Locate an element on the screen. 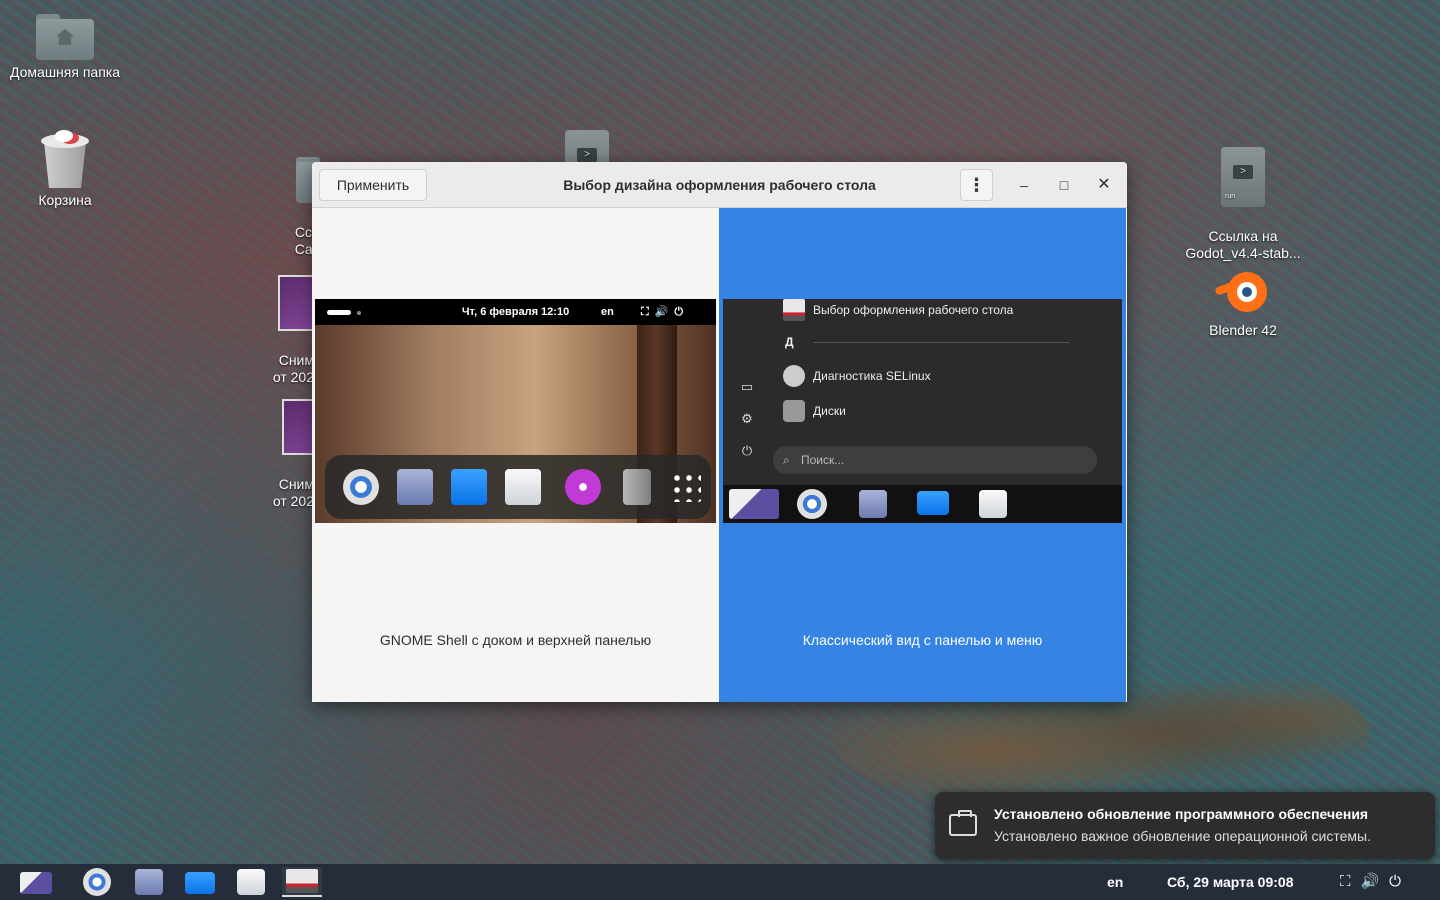  desktop-icon-label: Корзина is located at coordinates (65, 200).